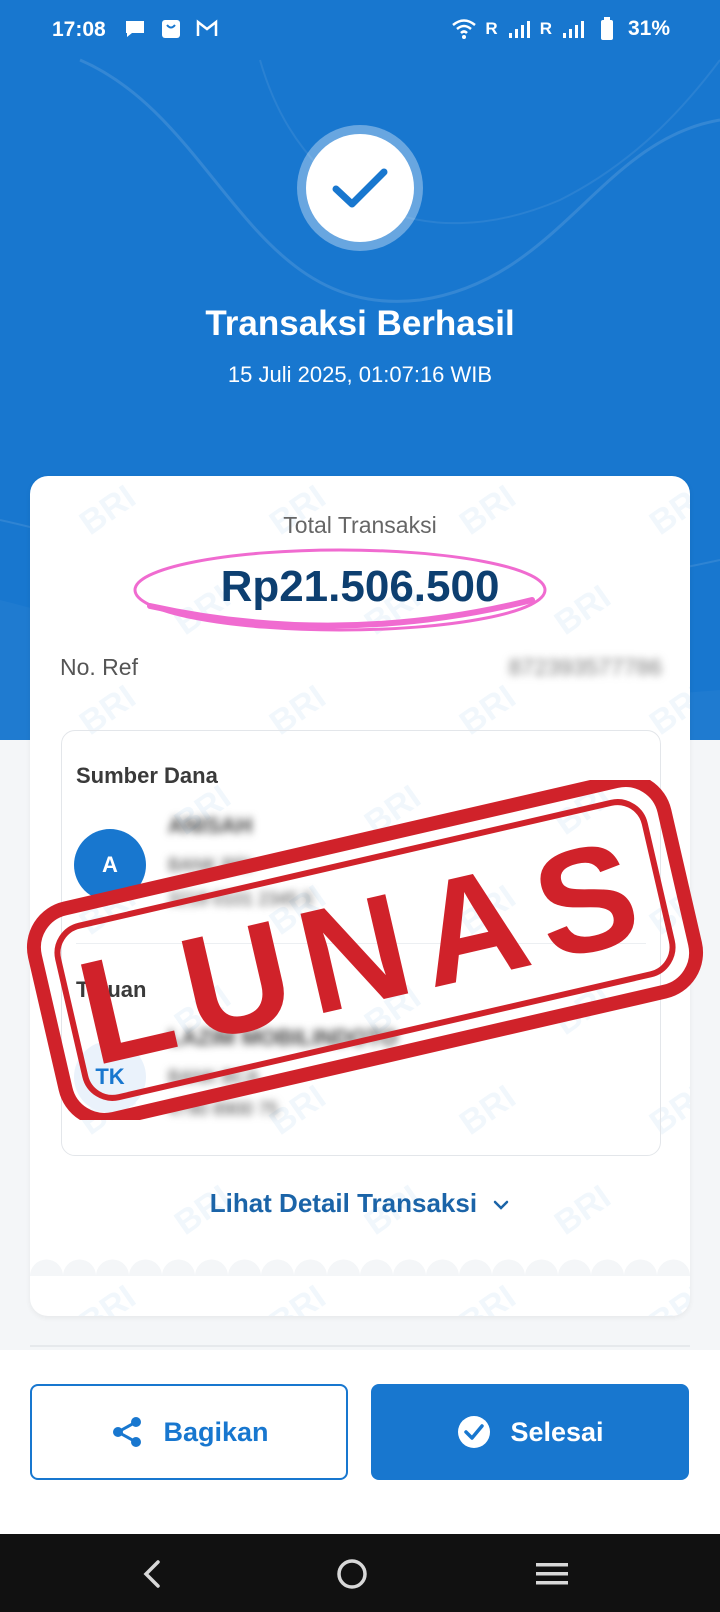 The image size is (720, 1612). Describe the element at coordinates (360, 1267) in the screenshot. I see `receipt-edge` at that location.